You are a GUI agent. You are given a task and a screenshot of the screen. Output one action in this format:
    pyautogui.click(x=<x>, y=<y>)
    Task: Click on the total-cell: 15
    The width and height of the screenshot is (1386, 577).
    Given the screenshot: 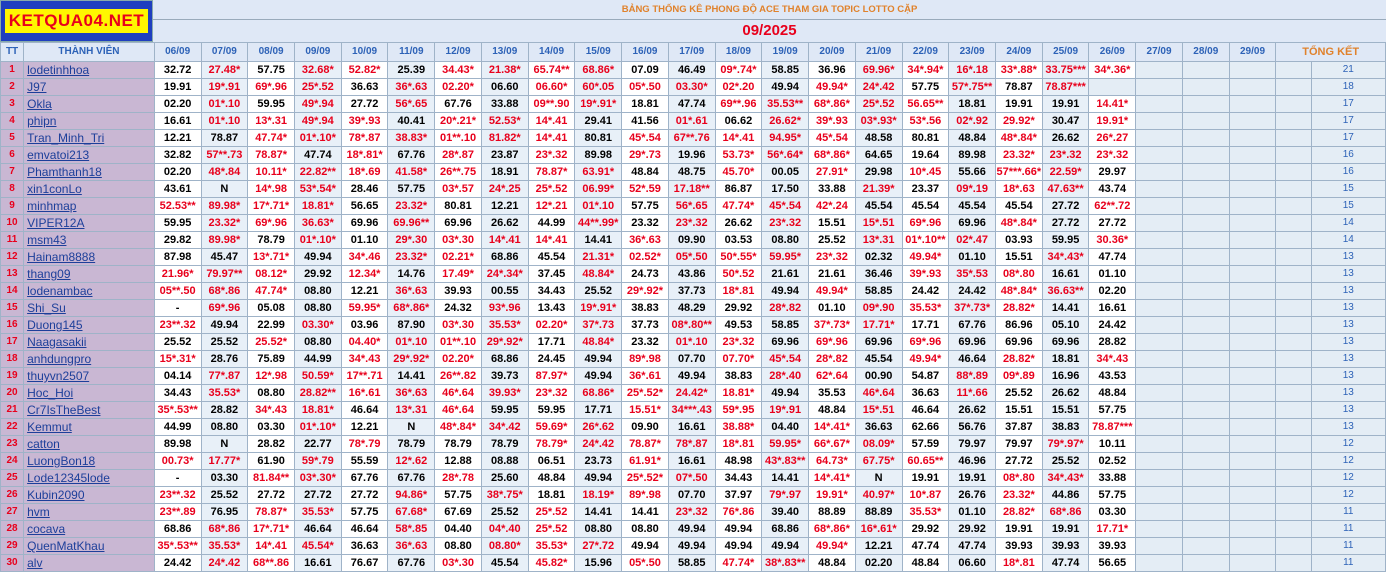 What is the action you would take?
    pyautogui.click(x=1348, y=206)
    